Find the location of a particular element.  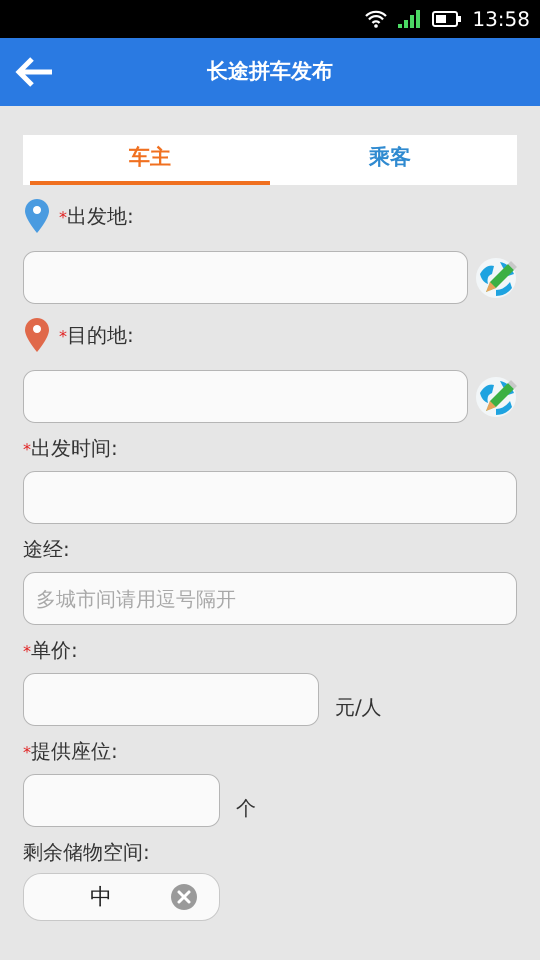

storage-select: 中 is located at coordinates (121, 897).